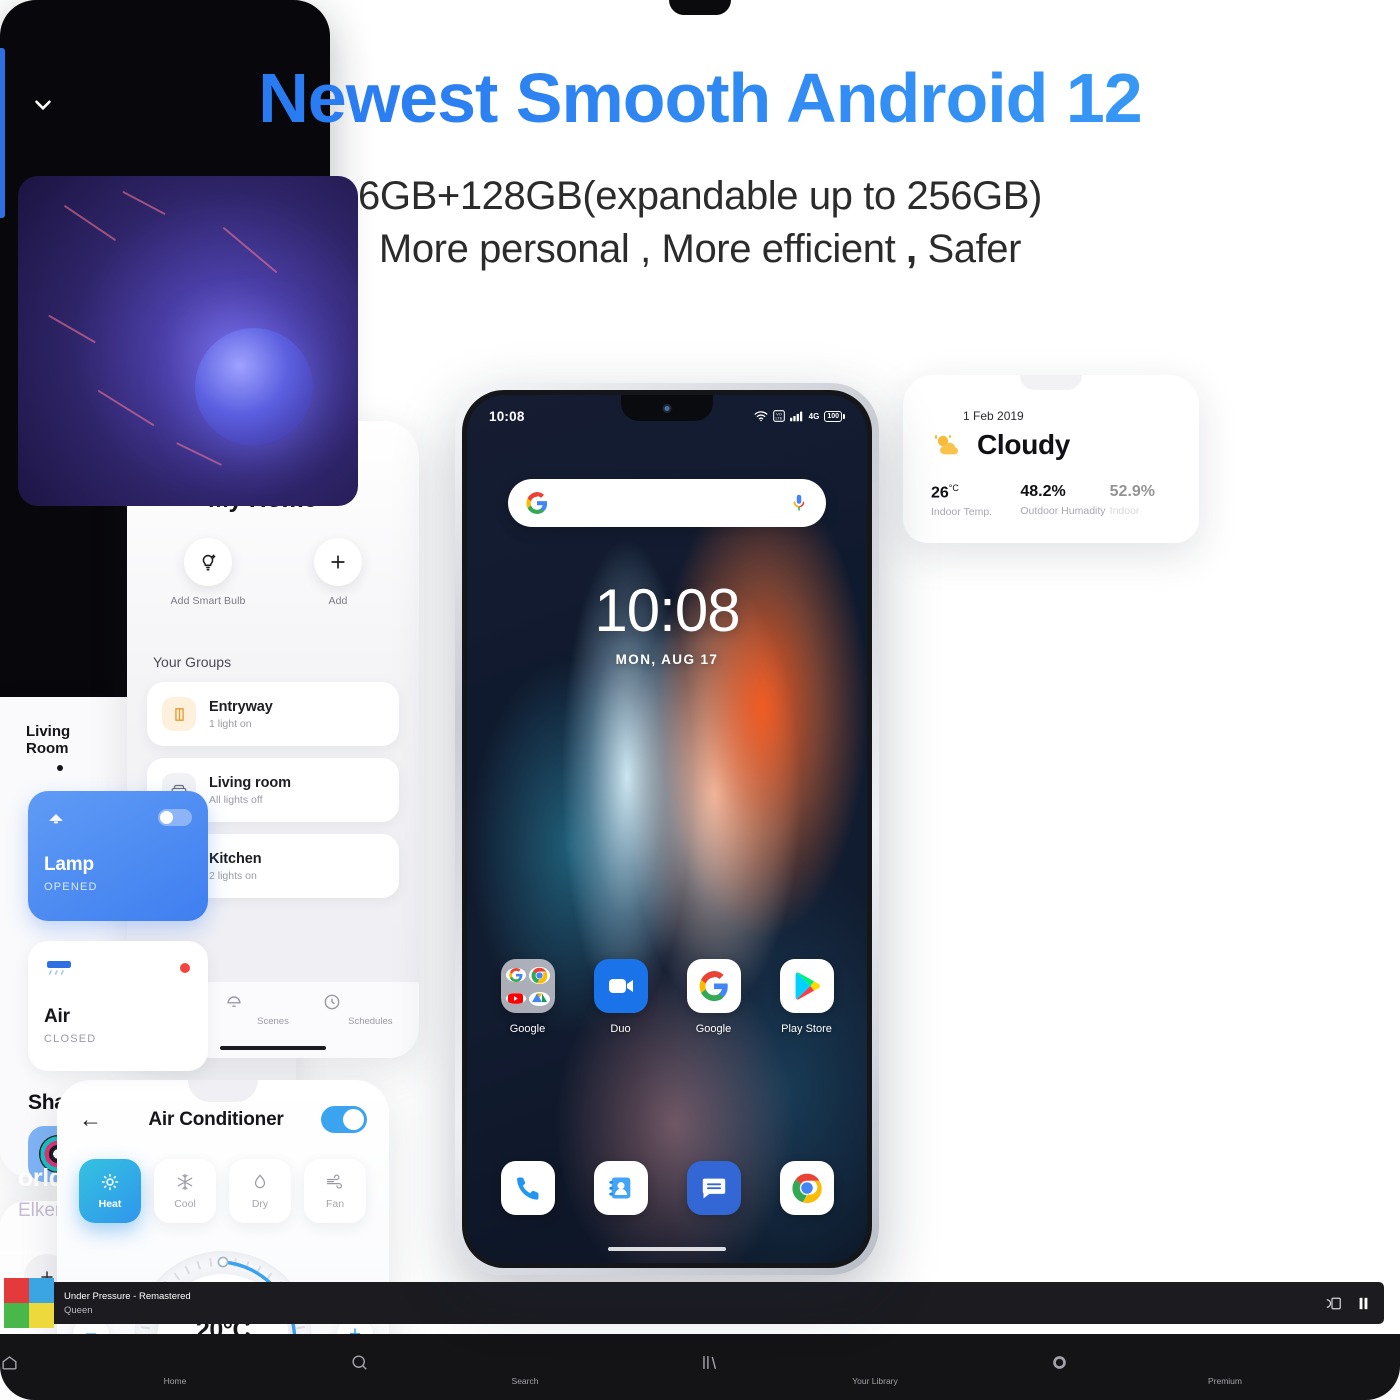  I want to click on app-label: Duo, so click(620, 1029).